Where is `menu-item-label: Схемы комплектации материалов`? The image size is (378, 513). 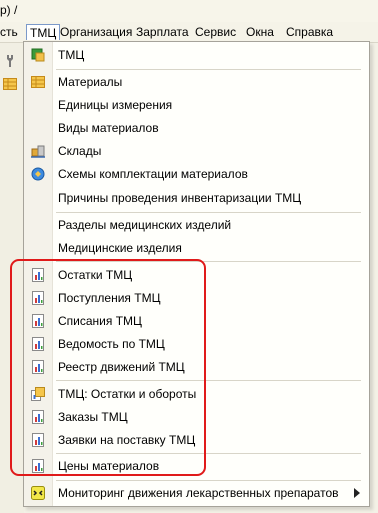 menu-item-label: Схемы комплектации материалов is located at coordinates (153, 174).